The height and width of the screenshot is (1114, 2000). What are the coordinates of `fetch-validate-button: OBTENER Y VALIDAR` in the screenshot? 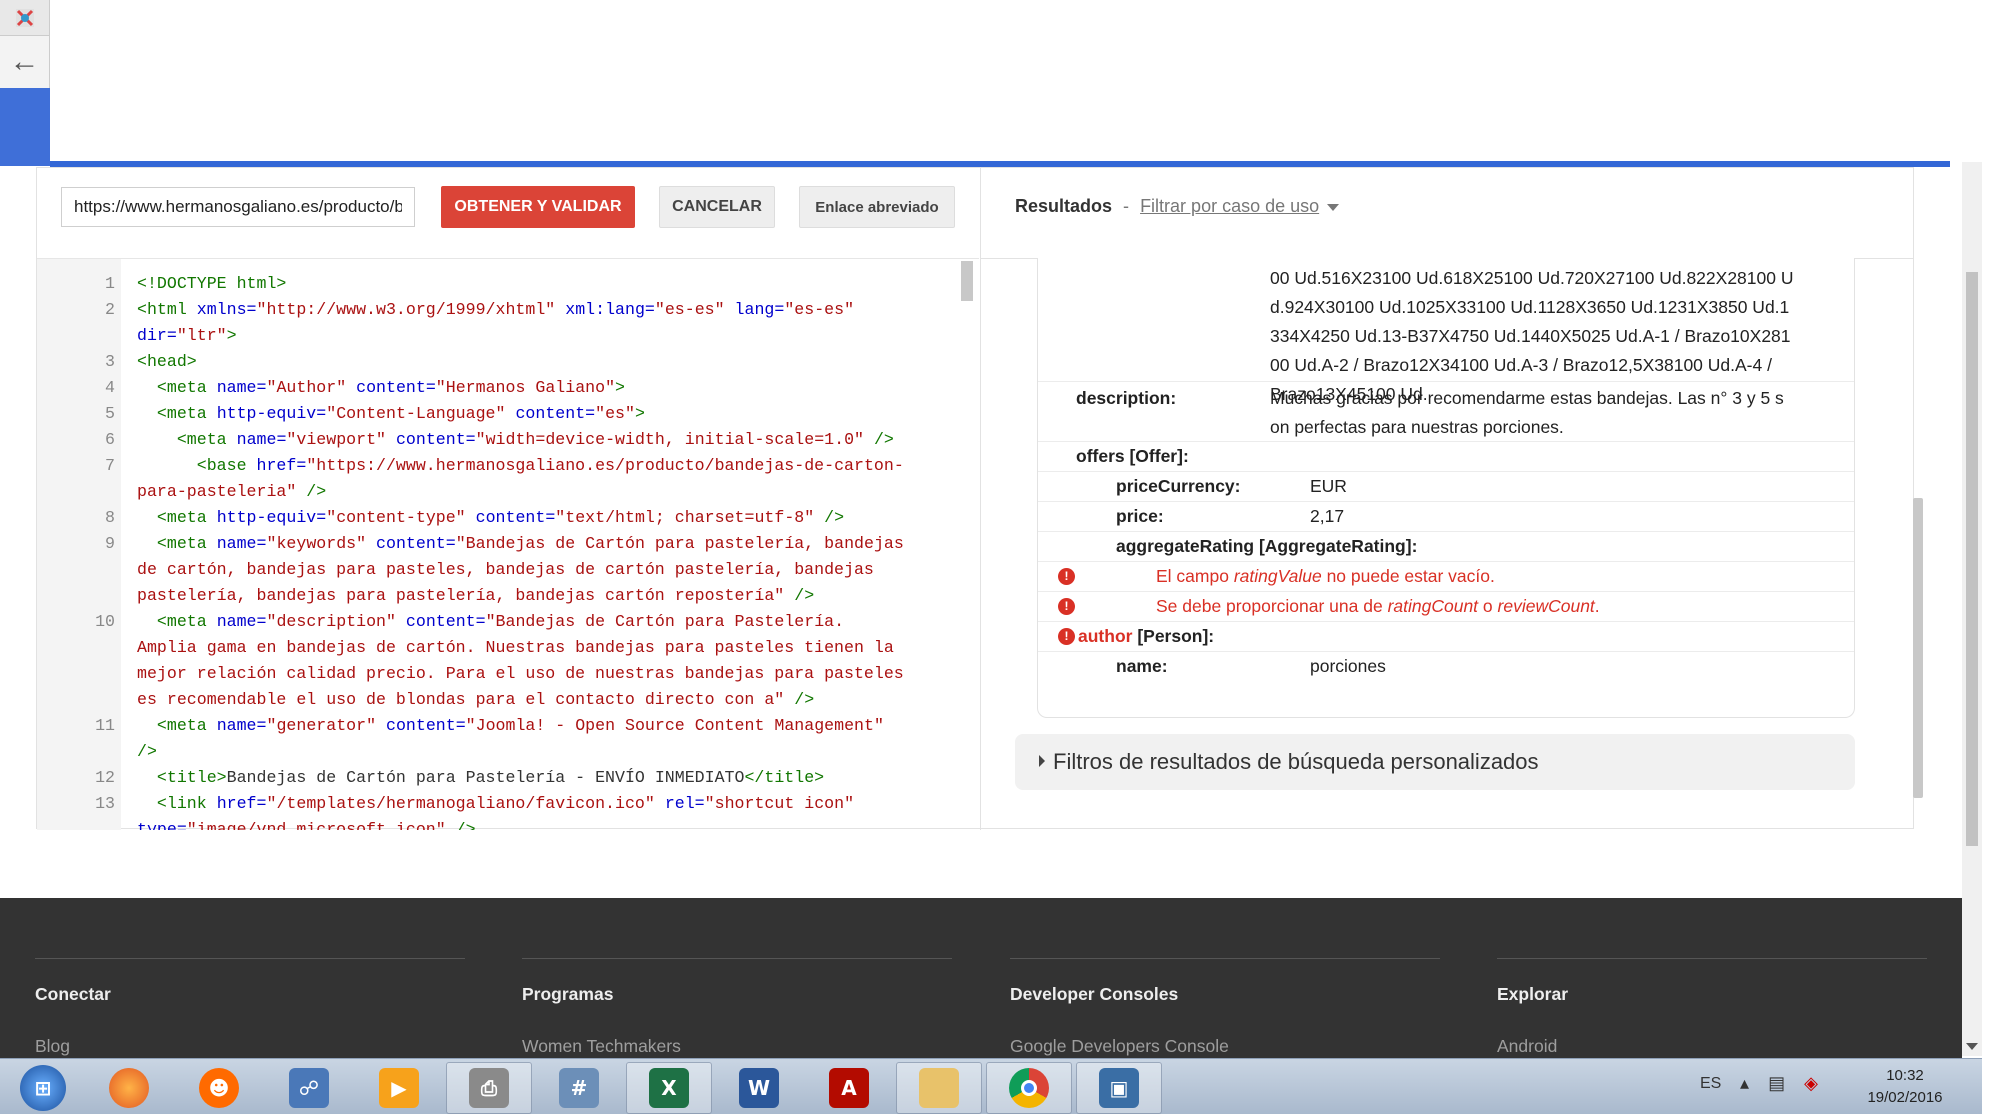 It's located at (538, 207).